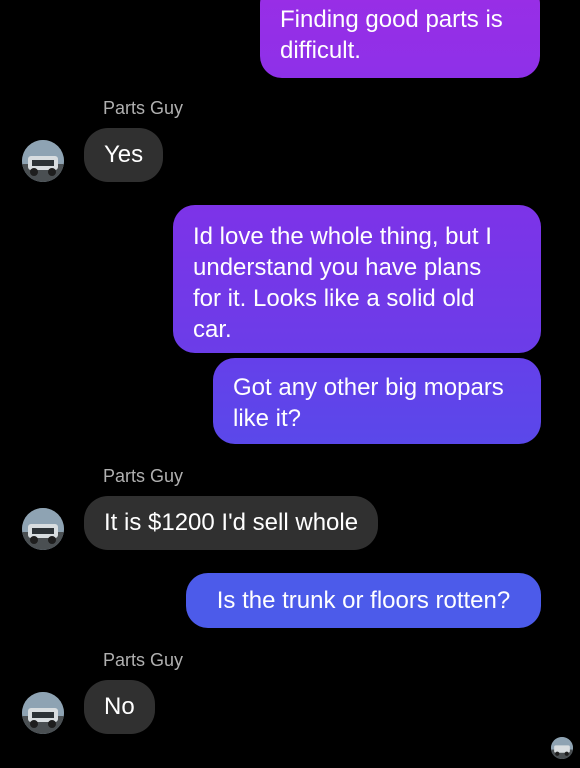  What do you see at coordinates (119, 707) in the screenshot?
I see `incoming-message-bubble: No` at bounding box center [119, 707].